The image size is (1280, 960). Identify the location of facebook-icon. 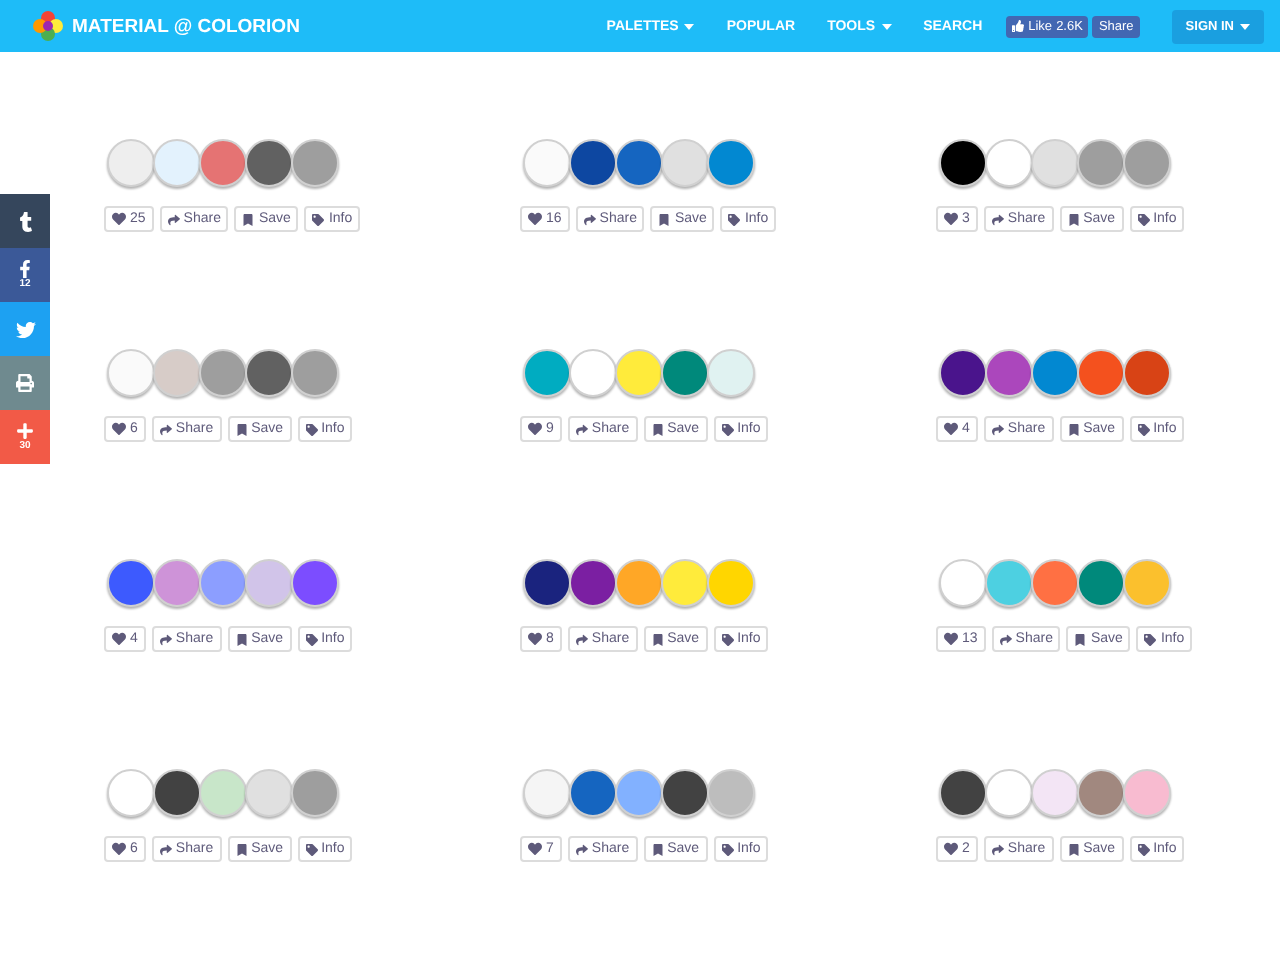
(25, 269).